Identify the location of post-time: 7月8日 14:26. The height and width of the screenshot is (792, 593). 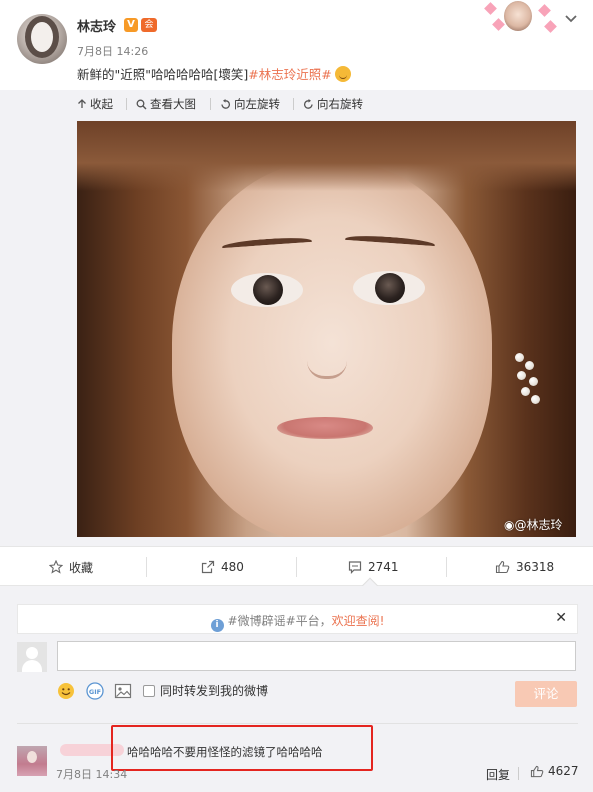
(112, 51).